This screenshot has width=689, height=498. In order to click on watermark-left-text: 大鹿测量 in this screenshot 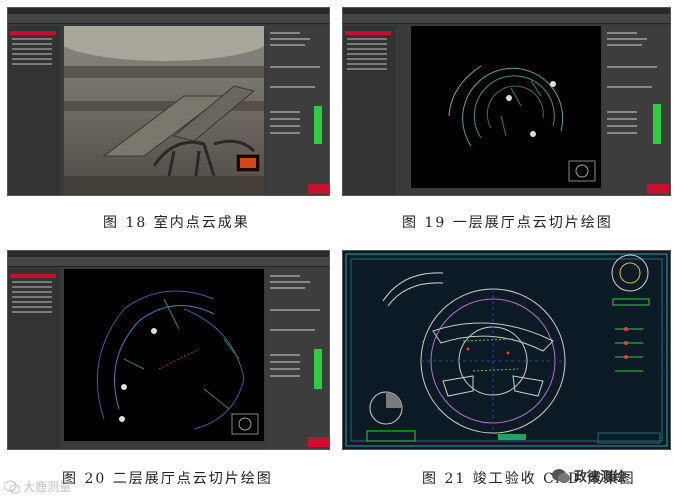, I will do `click(47, 487)`.